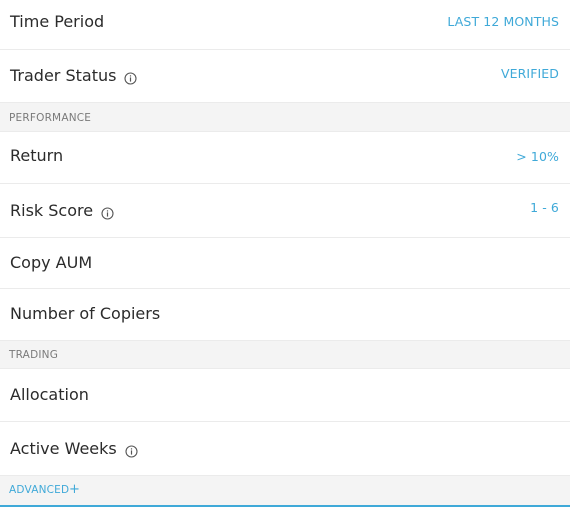 The image size is (570, 513). Describe the element at coordinates (285, 490) in the screenshot. I see `advanced-toggle: ADVANCED +` at that location.